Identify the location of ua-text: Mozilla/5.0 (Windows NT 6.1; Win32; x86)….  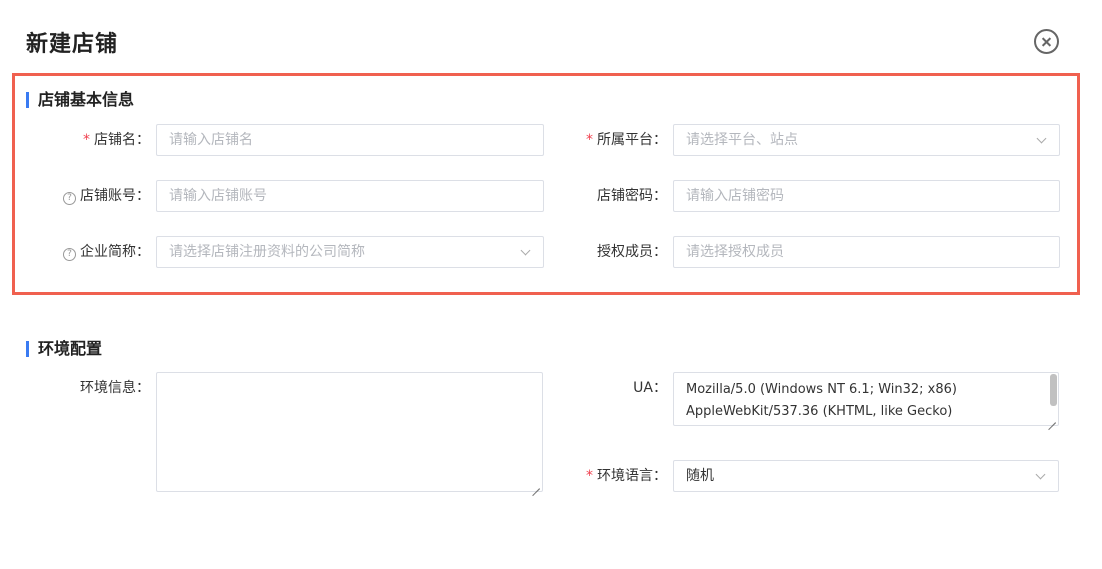
(821, 400).